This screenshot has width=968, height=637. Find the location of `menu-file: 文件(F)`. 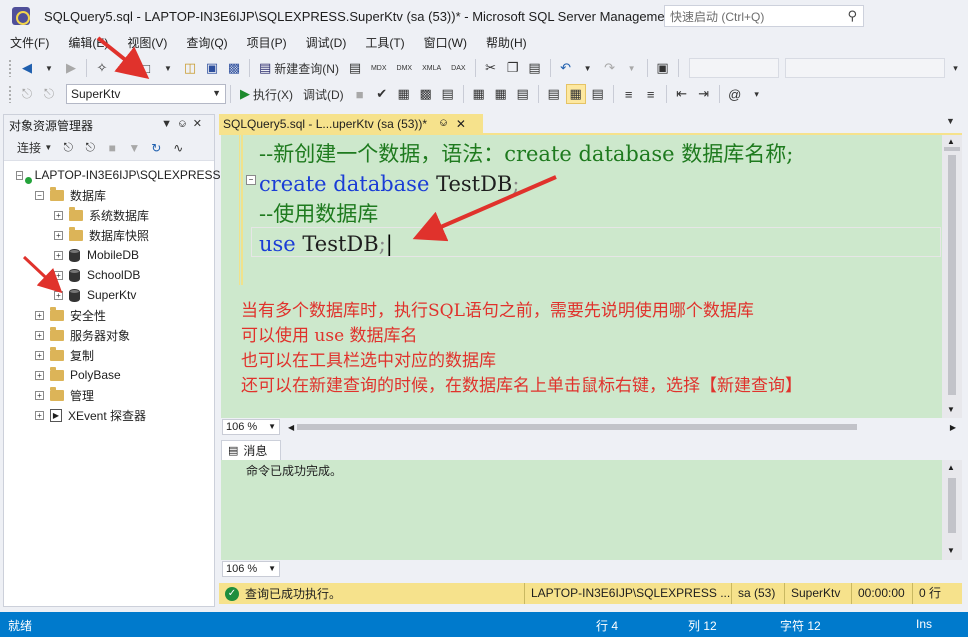

menu-file: 文件(F) is located at coordinates (29, 42).